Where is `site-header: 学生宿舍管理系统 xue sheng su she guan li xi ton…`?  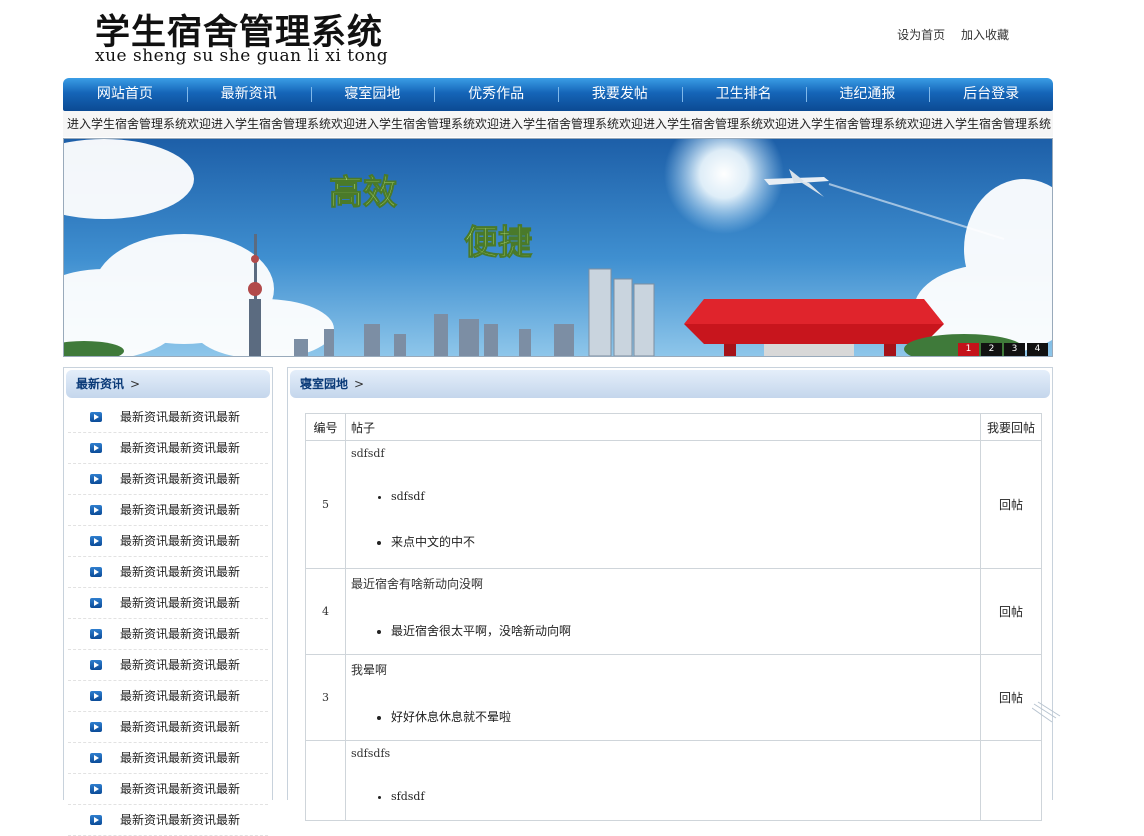 site-header: 学生宿舍管理系统 xue sheng su she guan li xi ton… is located at coordinates (558, 39).